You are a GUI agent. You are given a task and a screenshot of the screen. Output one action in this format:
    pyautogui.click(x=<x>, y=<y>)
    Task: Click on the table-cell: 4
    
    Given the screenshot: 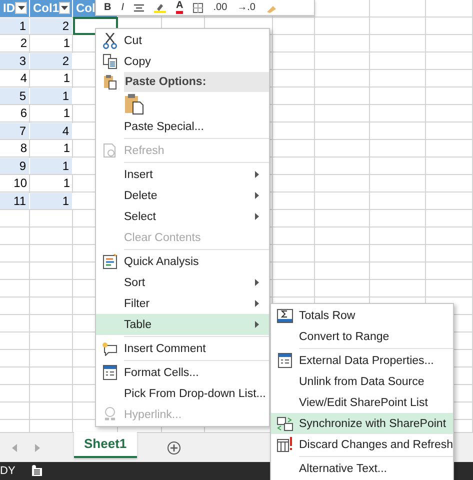 What is the action you would take?
    pyautogui.click(x=51, y=130)
    